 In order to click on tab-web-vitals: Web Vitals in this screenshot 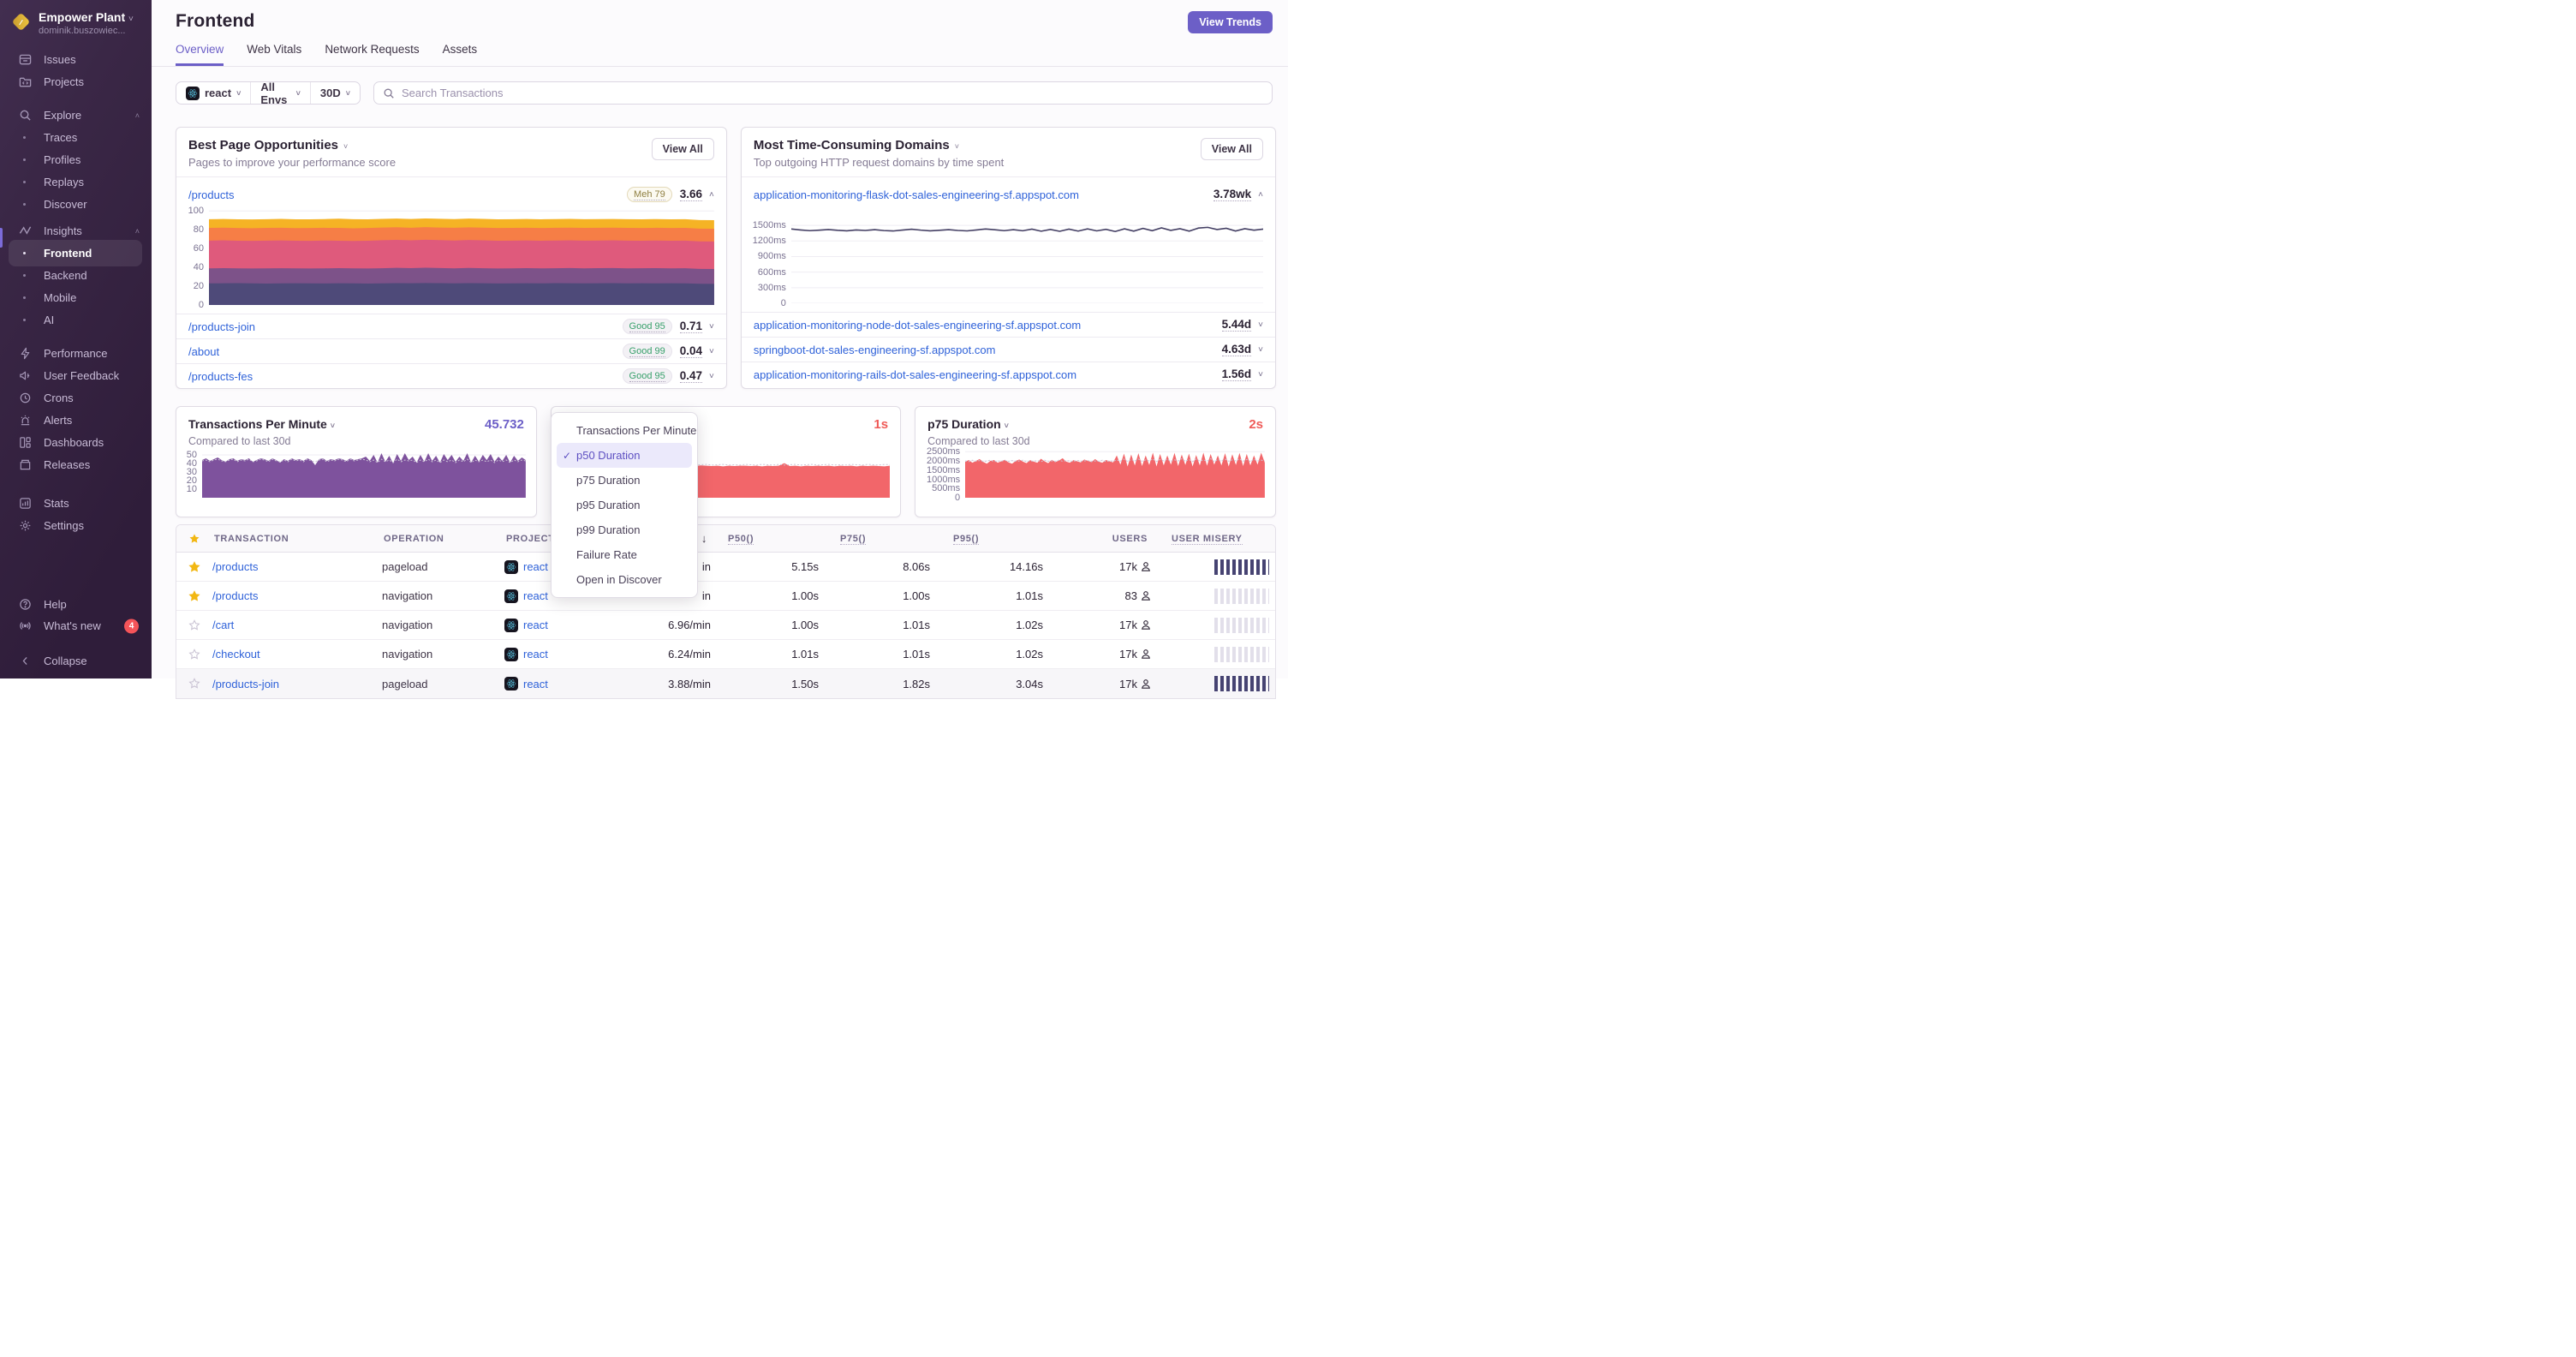, I will do `click(274, 55)`.